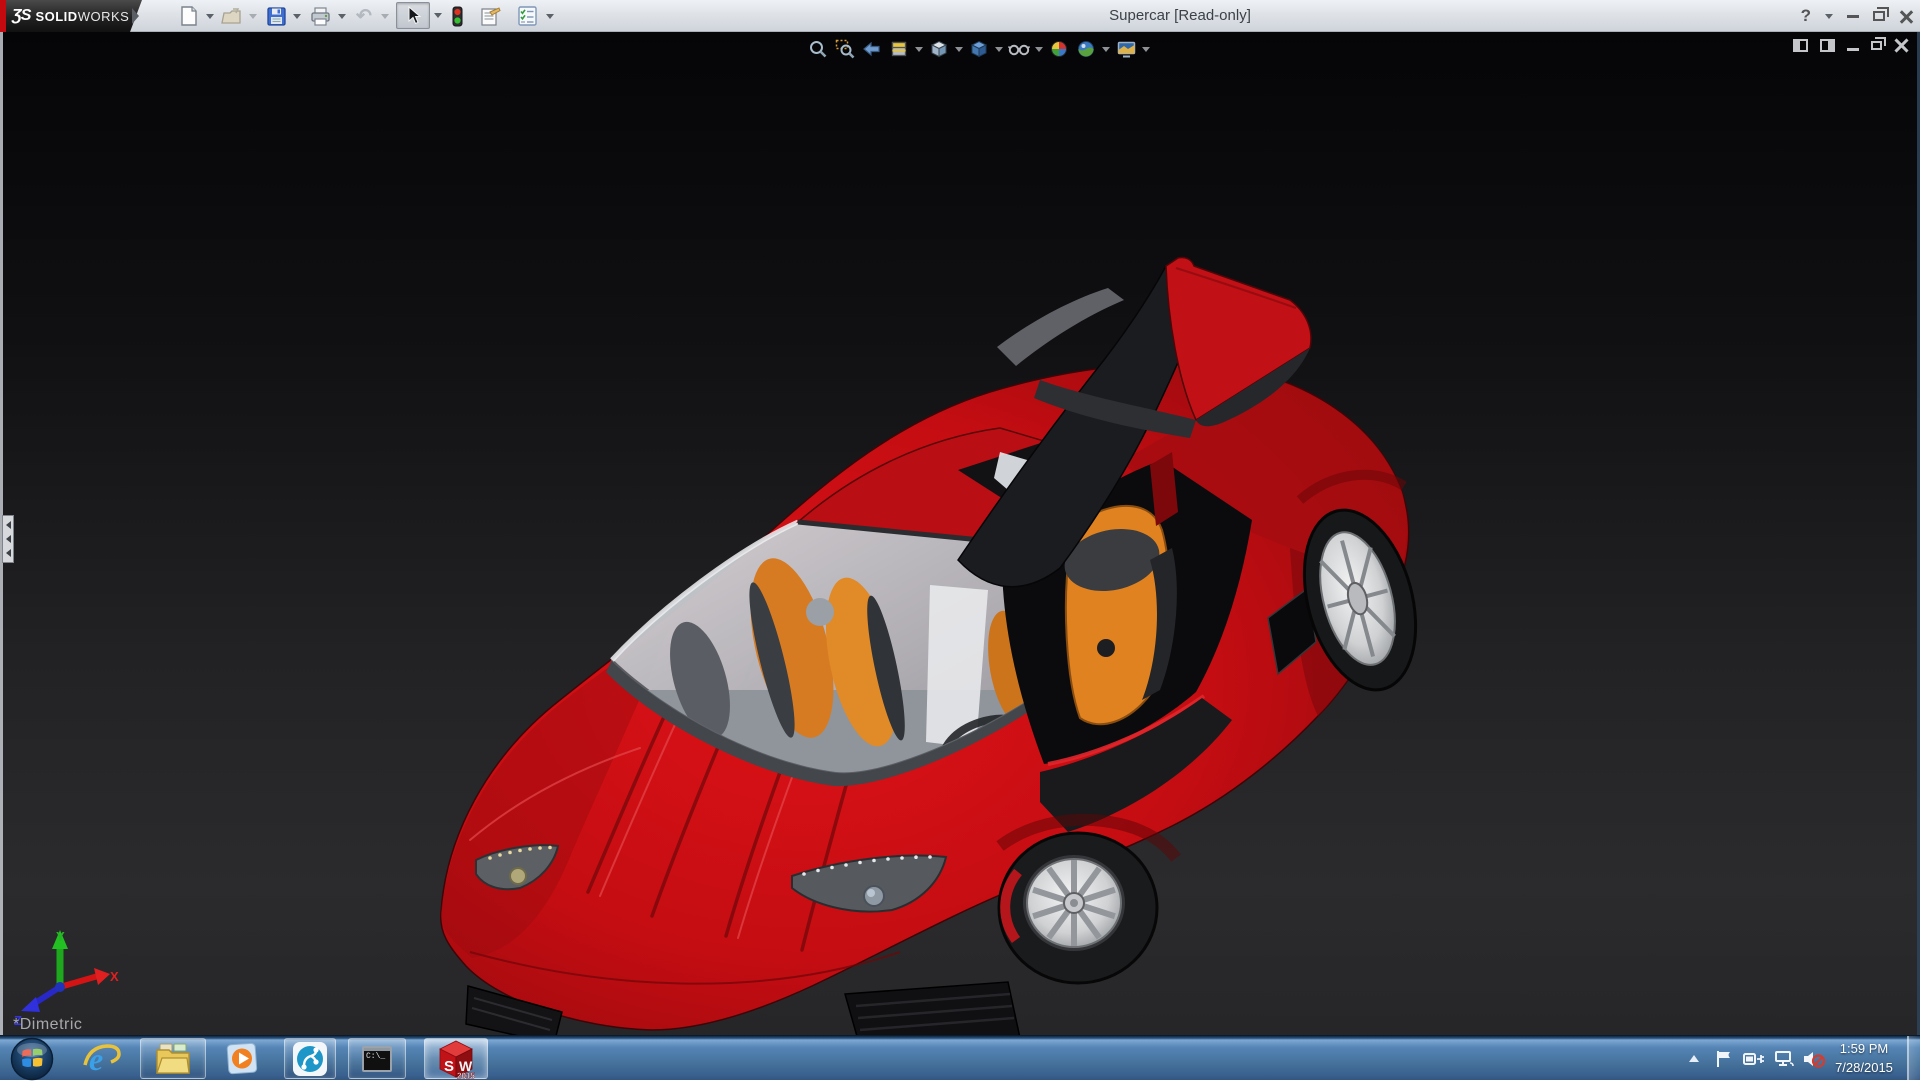 The image size is (1920, 1081). I want to click on print-icon, so click(320, 16).